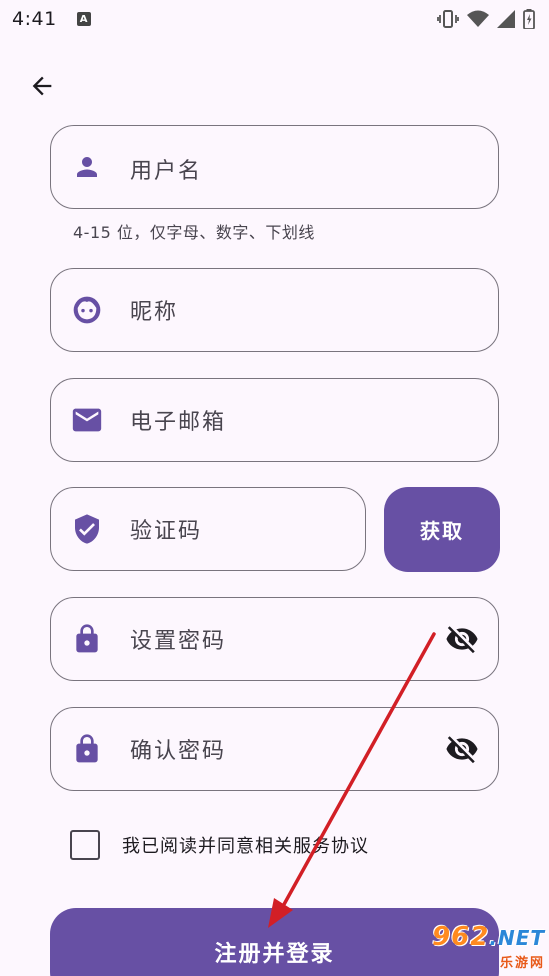 This screenshot has height=976, width=549. Describe the element at coordinates (478, 18) in the screenshot. I see `wifi-icon` at that location.